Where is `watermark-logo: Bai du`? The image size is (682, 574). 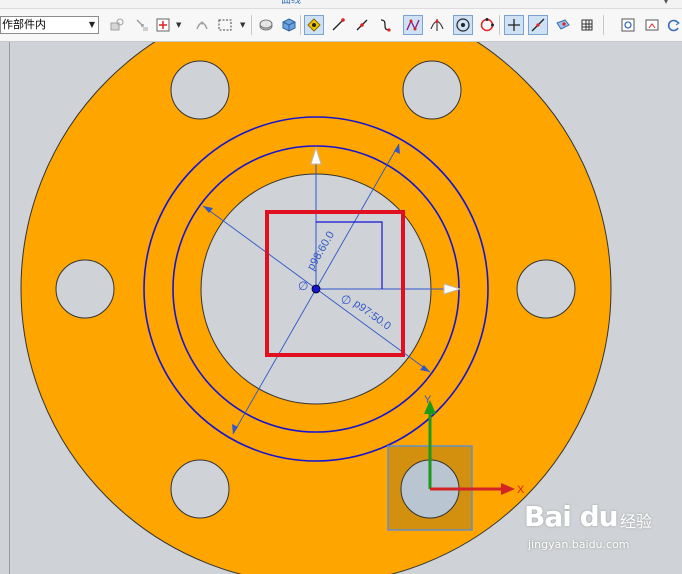
watermark-logo: Bai du is located at coordinates (571, 516).